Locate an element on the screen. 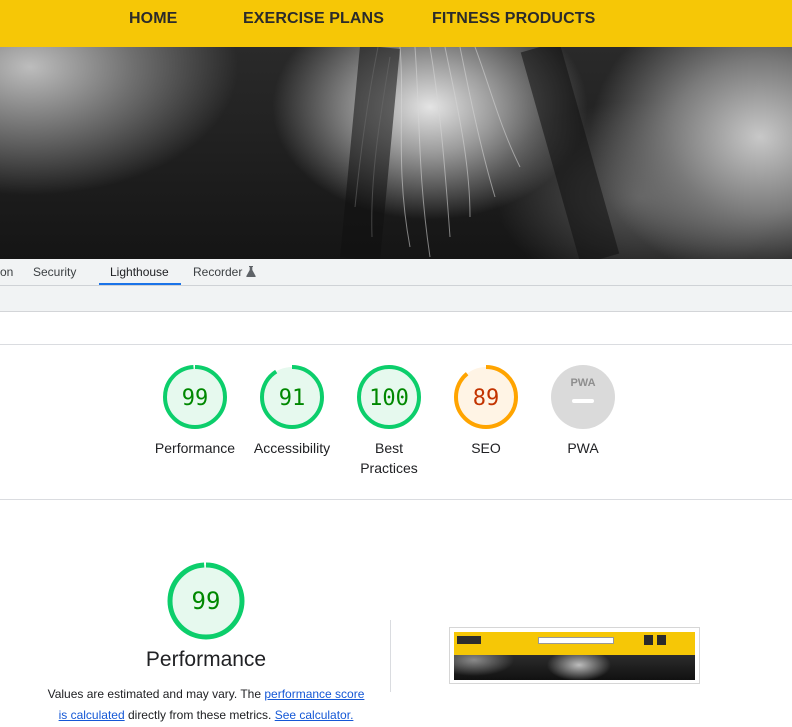 This screenshot has width=792, height=727. site-nav: HOME EXERCISE PLANS FITNESS PRODUCTS is located at coordinates (396, 23).